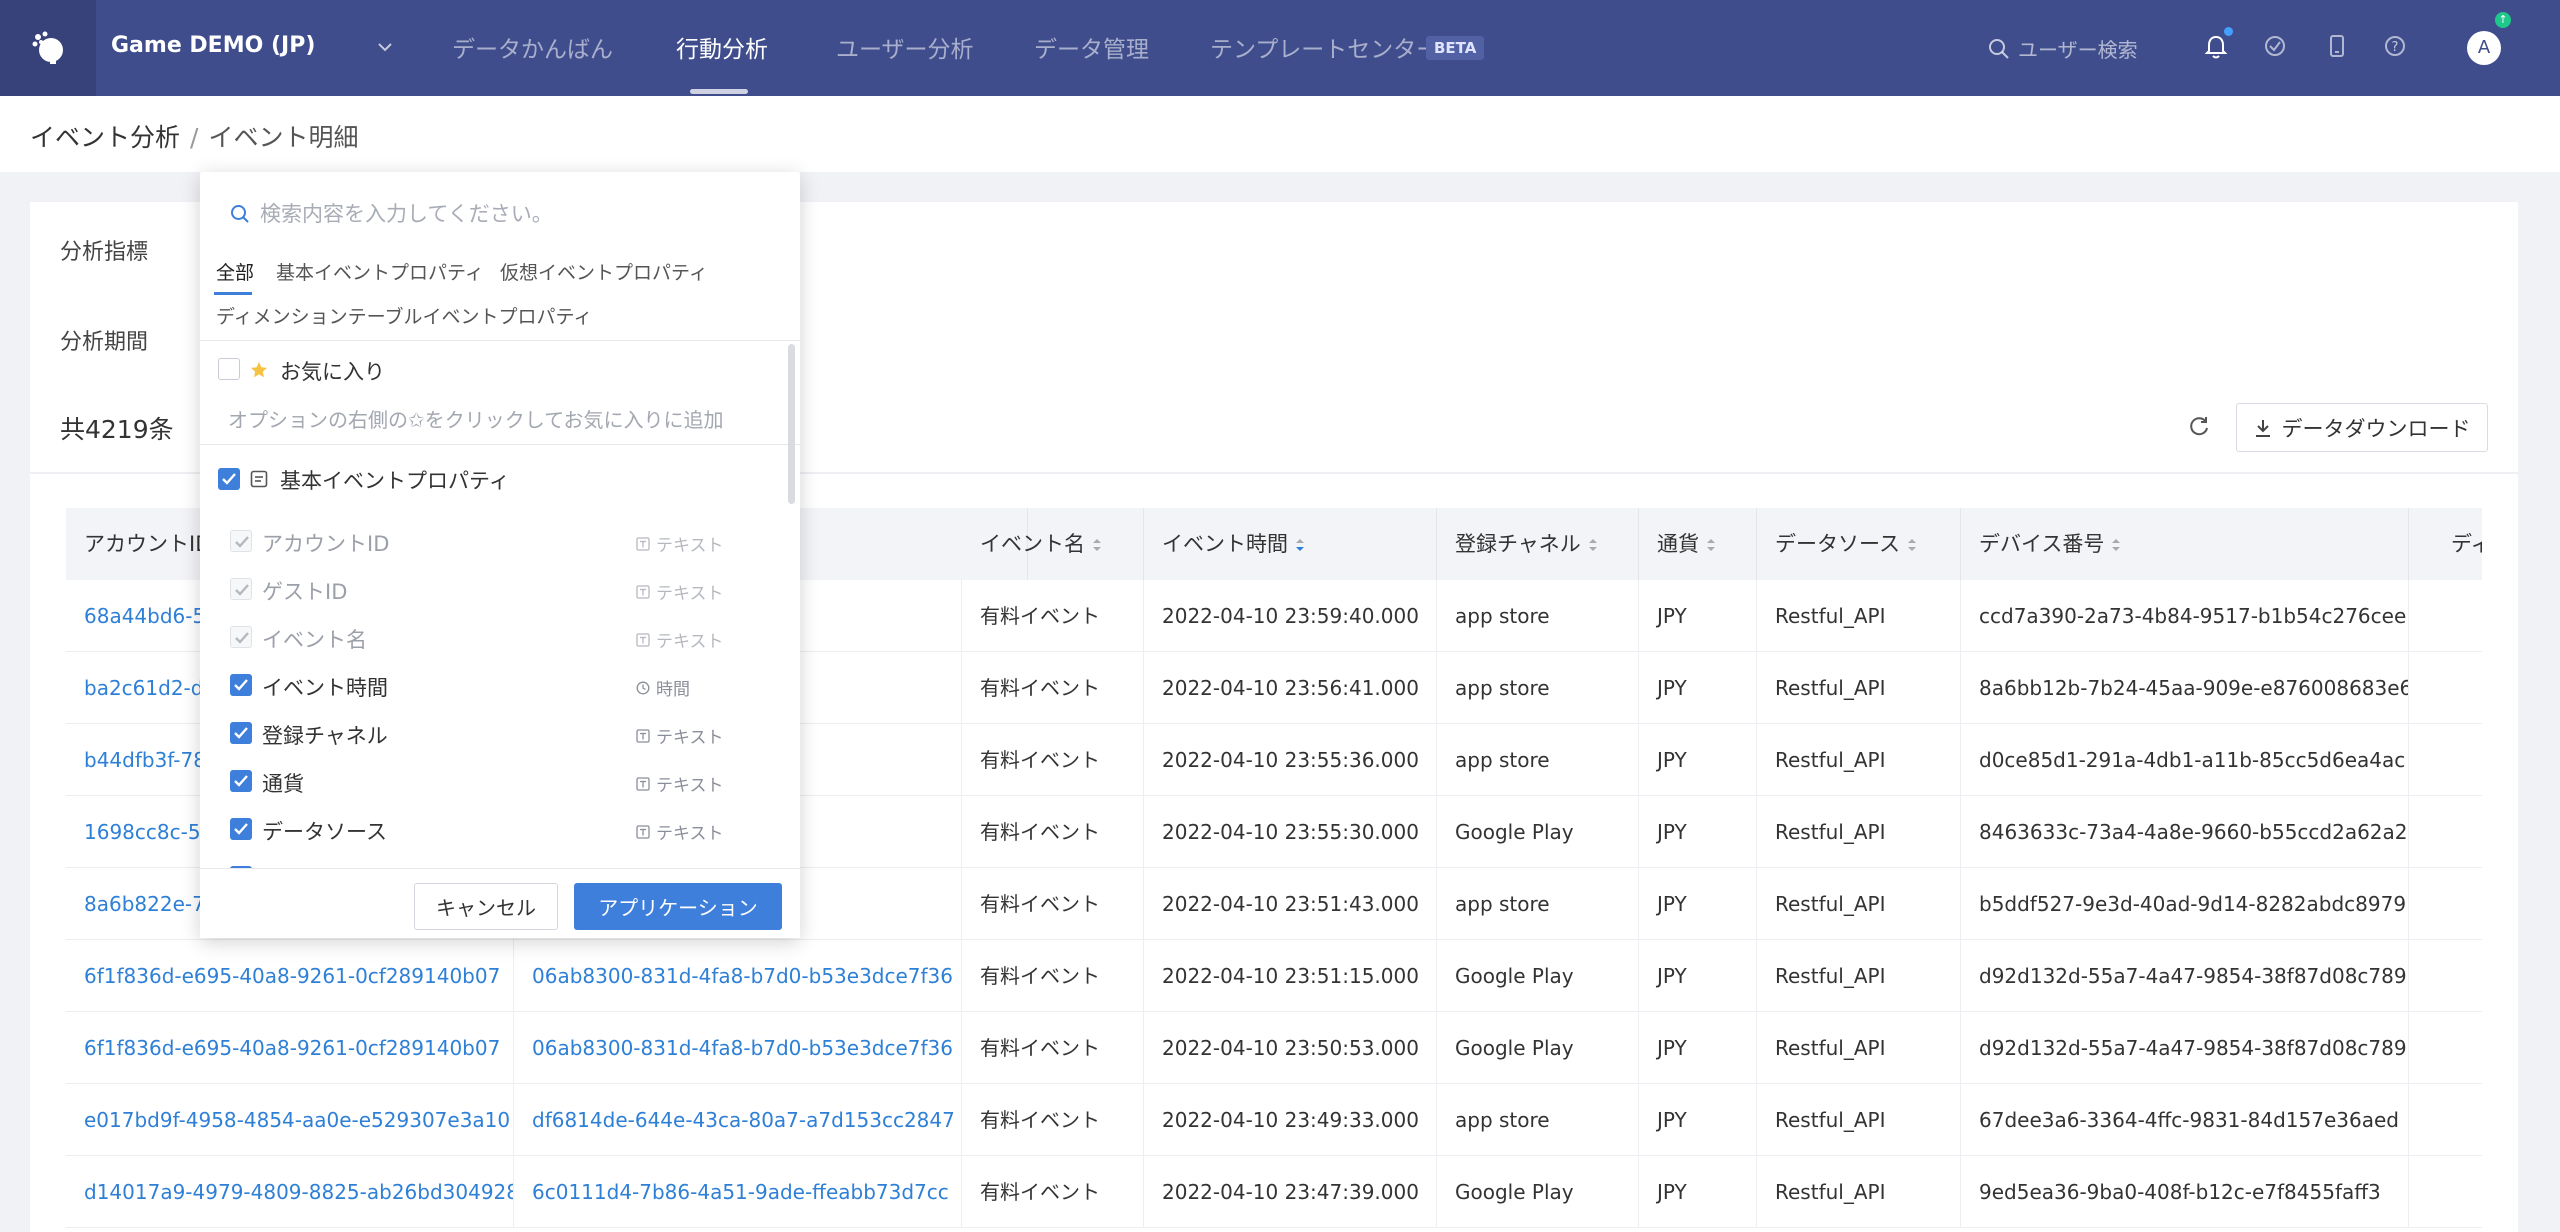 The height and width of the screenshot is (1232, 2560). What do you see at coordinates (213, 45) in the screenshot?
I see `project-selector: Game DEMO (JP)` at bounding box center [213, 45].